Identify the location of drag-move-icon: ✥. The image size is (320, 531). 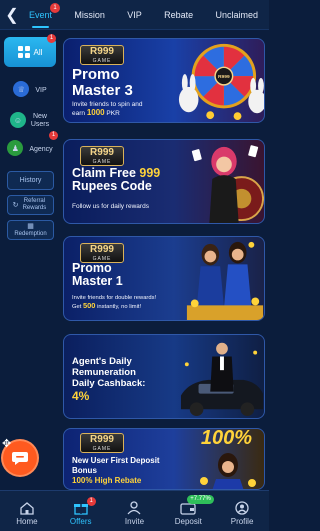
(6, 443).